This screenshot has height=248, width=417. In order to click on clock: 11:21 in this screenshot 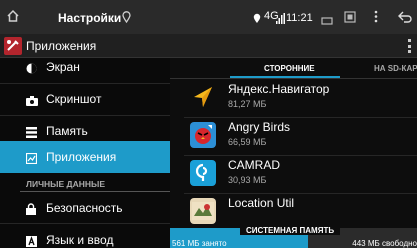, I will do `click(299, 18)`.